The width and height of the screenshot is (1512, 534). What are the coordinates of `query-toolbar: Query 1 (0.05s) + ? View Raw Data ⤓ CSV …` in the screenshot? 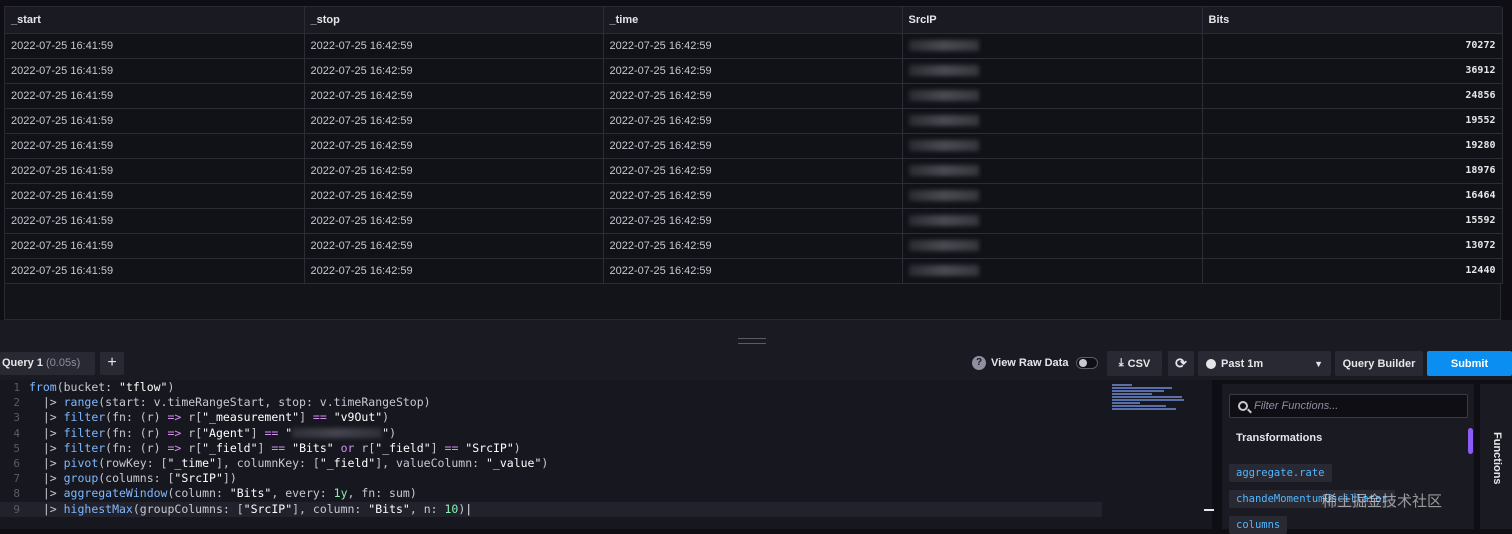 It's located at (756, 363).